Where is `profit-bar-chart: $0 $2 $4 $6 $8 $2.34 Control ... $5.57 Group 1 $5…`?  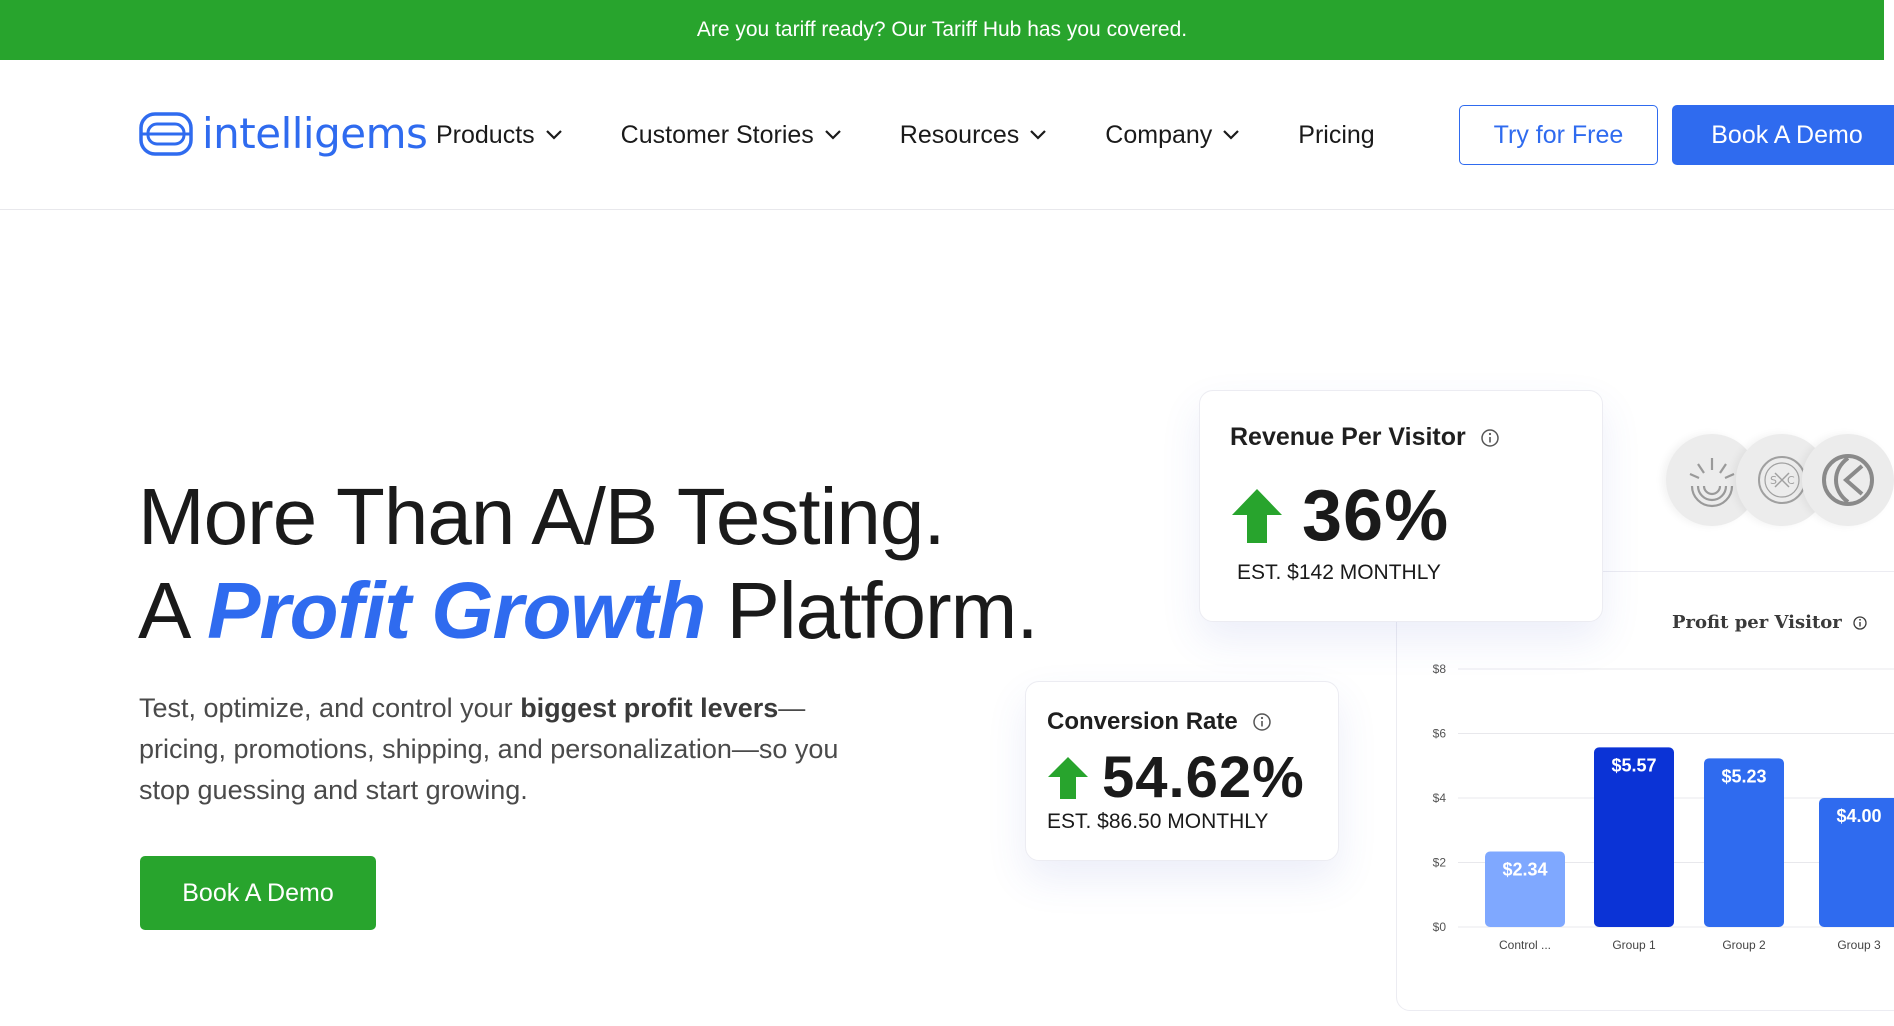 profit-bar-chart: $0 $2 $4 $6 $8 $2.34 Control ... $5.57 Group 1 $5… is located at coordinates (1663, 807).